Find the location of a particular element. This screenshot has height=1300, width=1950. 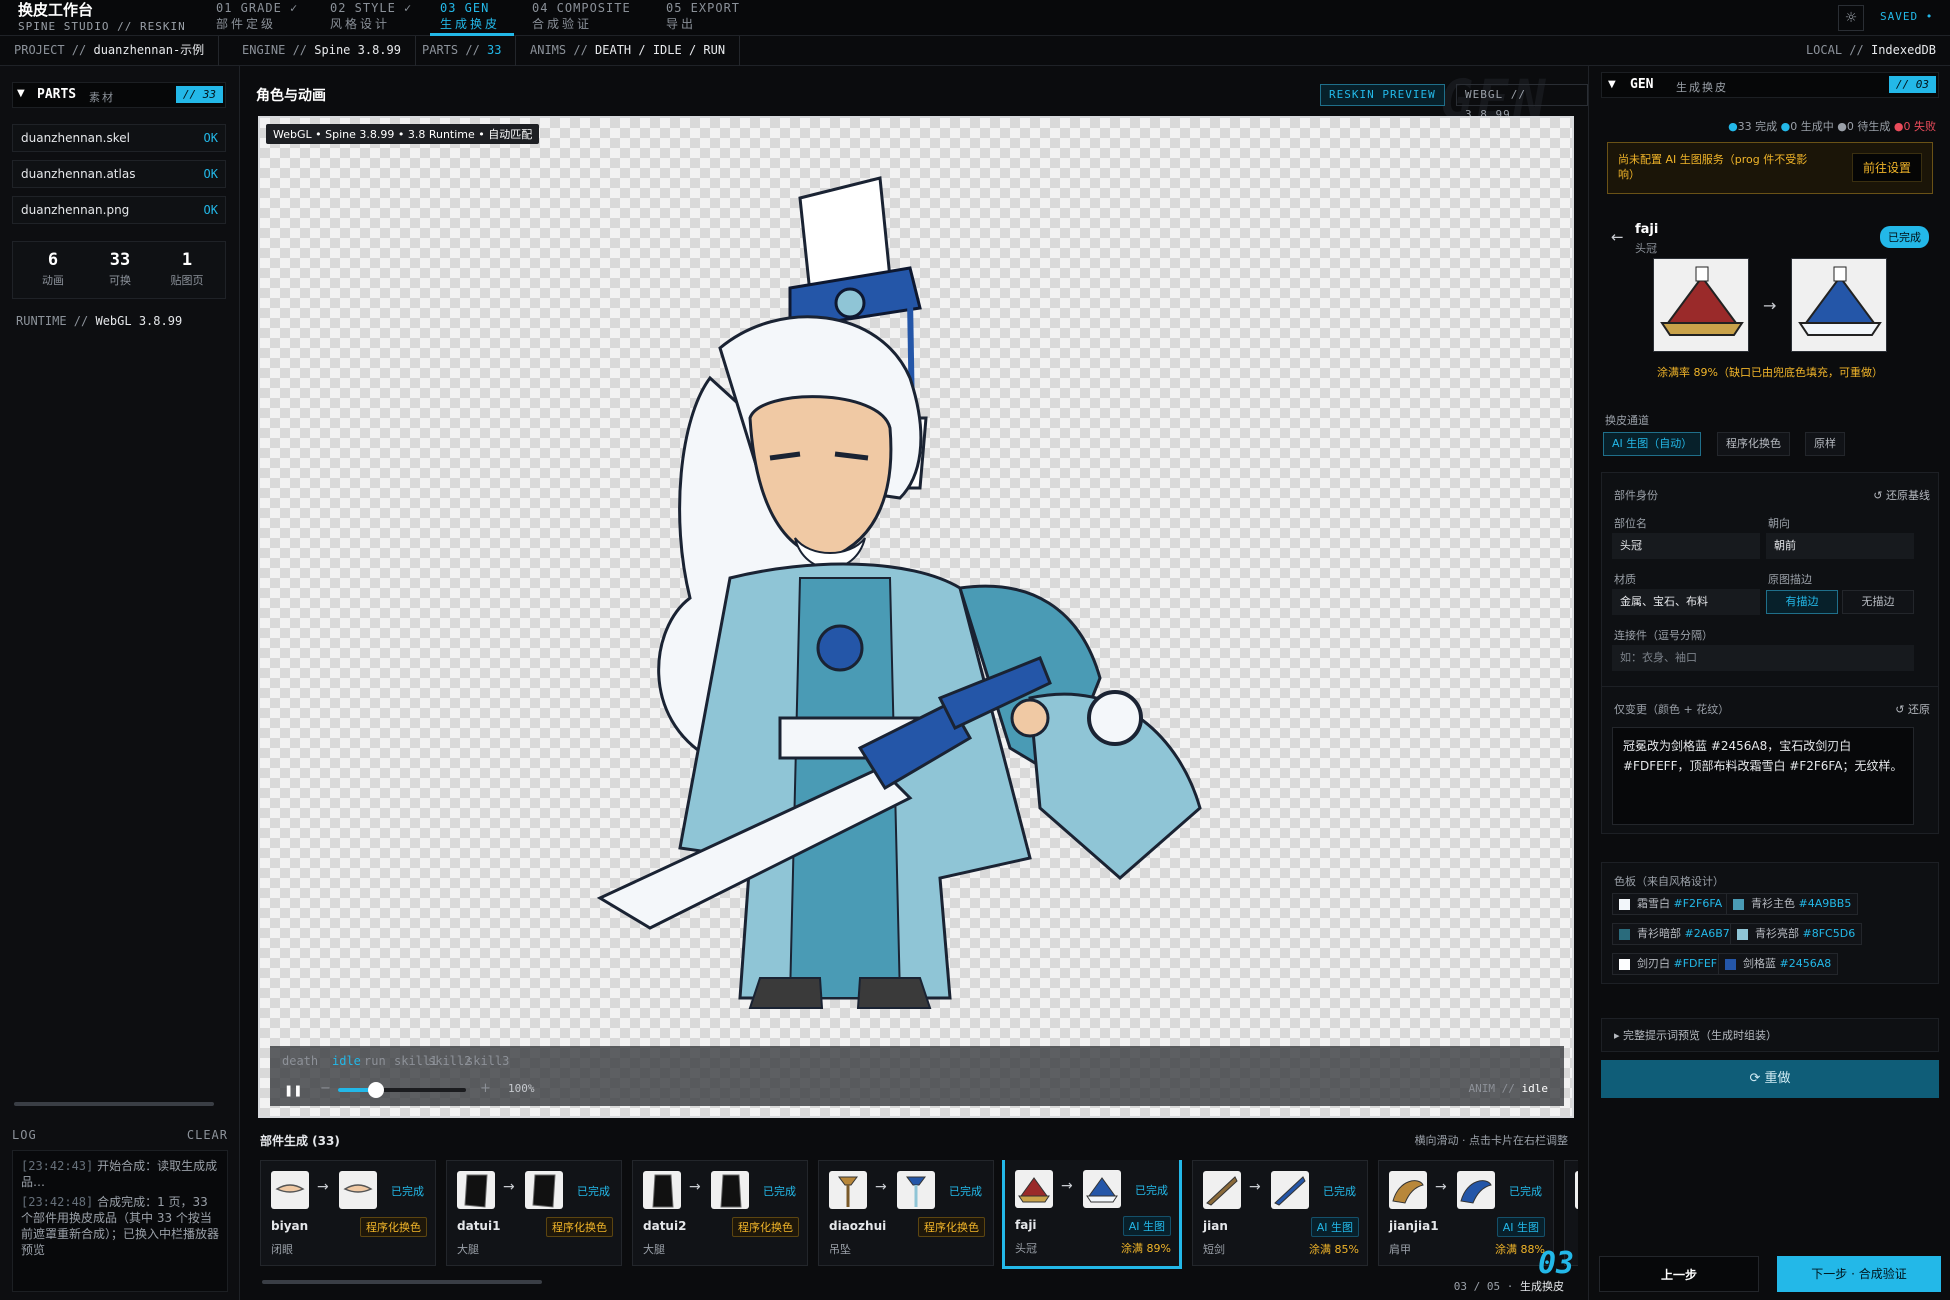

pause-icon: ❚❚ is located at coordinates (293, 1090).